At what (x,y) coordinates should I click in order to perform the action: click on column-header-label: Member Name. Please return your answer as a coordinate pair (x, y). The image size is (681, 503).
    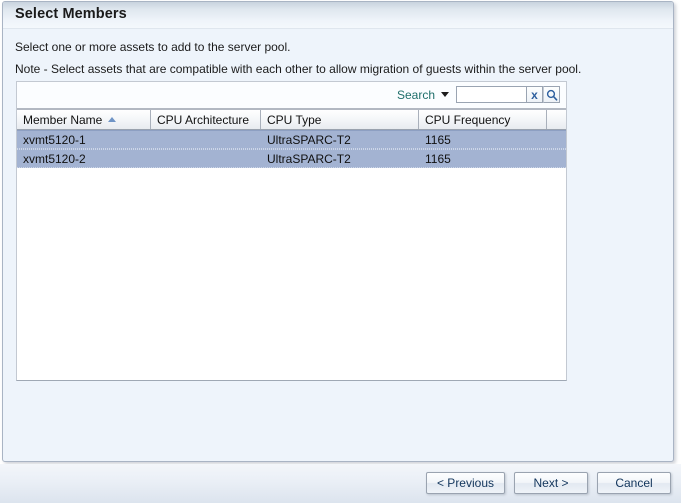
    Looking at the image, I should click on (63, 119).